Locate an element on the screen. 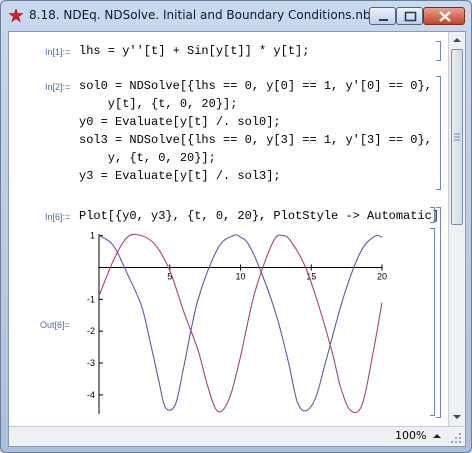 This screenshot has width=472, height=453. input-cell-code: lhs = y''[t] + Sin[y[t]] * y[t]; is located at coordinates (194, 51).